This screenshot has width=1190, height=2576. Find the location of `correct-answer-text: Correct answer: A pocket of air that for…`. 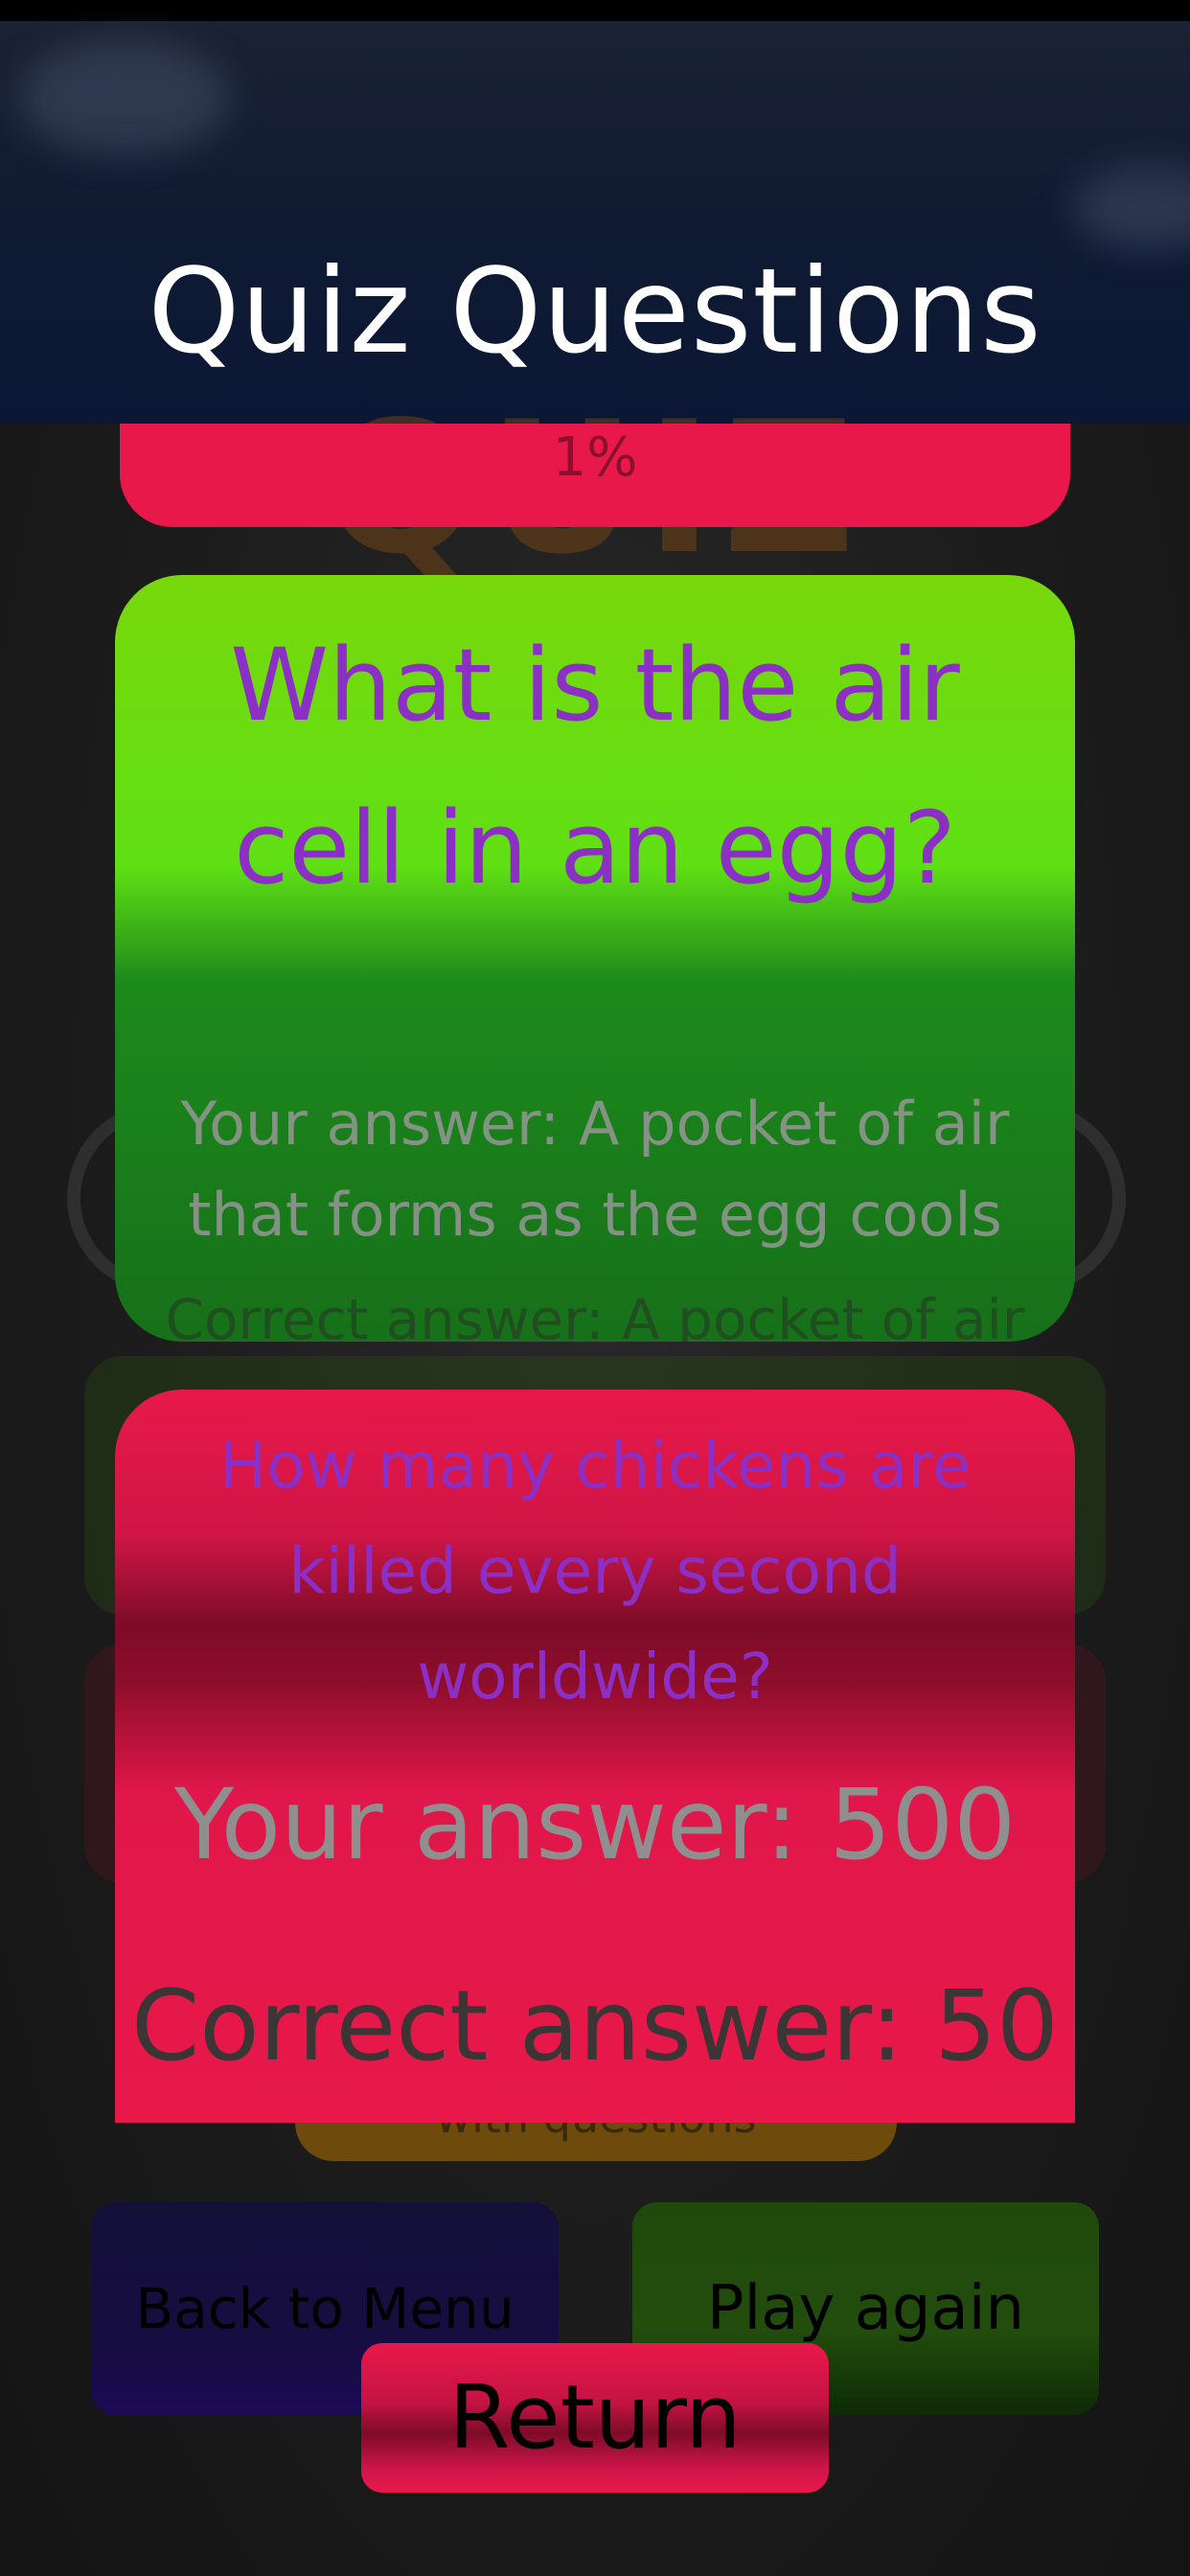

correct-answer-text: Correct answer: A pocket of air that for… is located at coordinates (595, 1314).